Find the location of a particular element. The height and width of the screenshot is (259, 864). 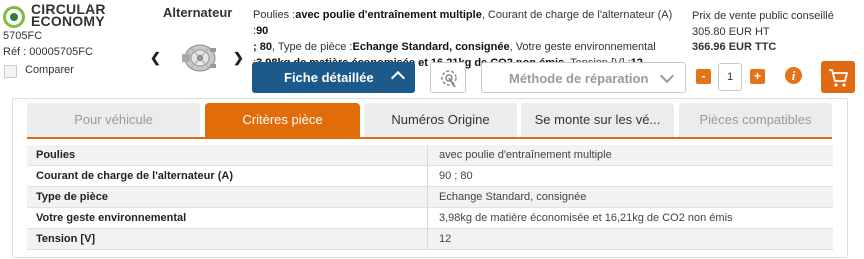

tab-criteres-piece: Critères pièce is located at coordinates (282, 120).